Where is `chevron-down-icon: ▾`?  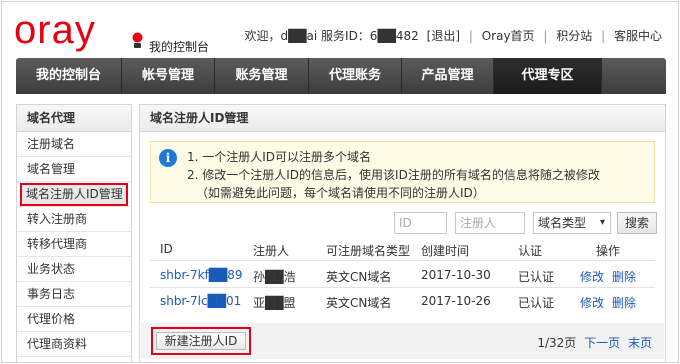
chevron-down-icon: ▾ is located at coordinates (602, 222).